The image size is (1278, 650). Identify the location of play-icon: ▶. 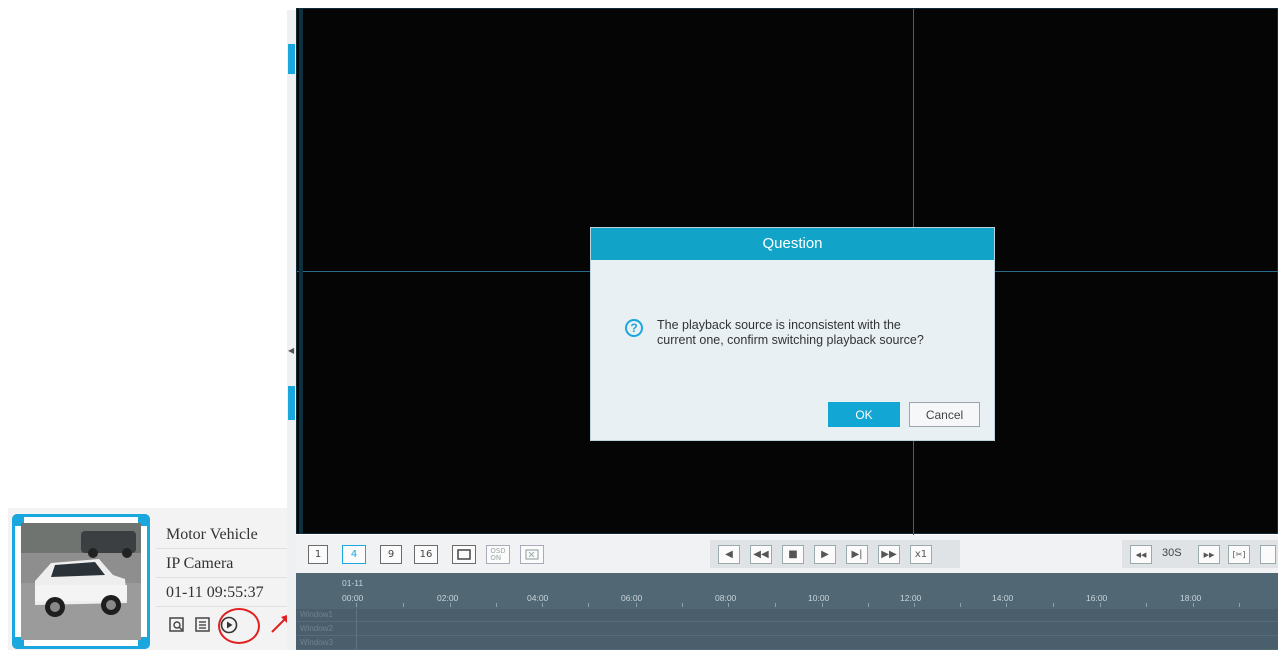
(825, 554).